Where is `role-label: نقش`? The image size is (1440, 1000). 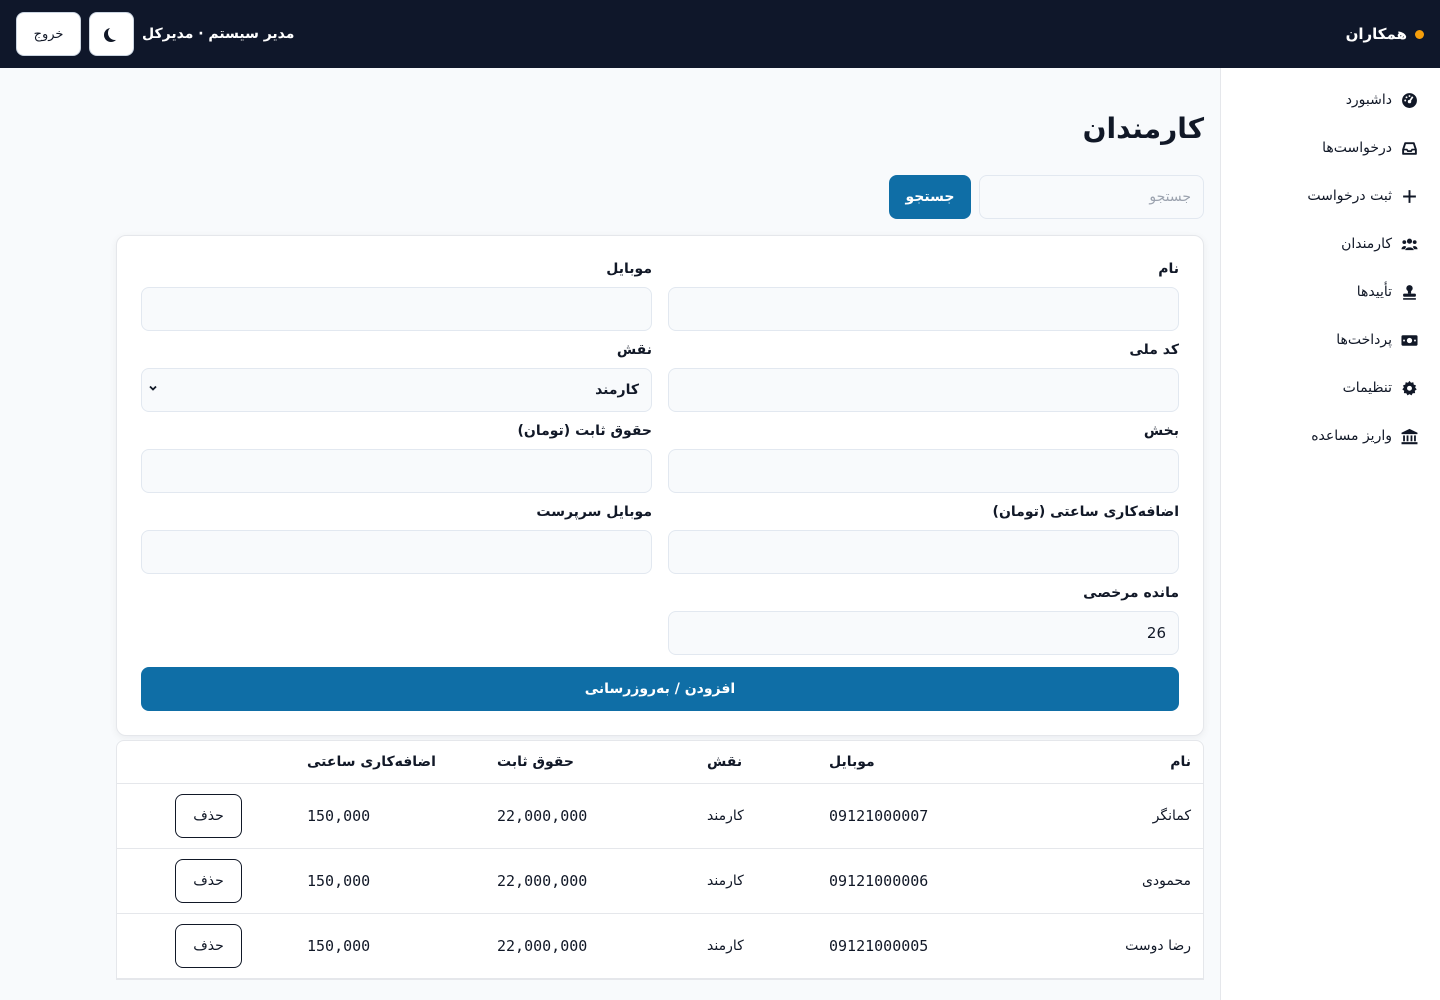 role-label: نقش is located at coordinates (634, 350).